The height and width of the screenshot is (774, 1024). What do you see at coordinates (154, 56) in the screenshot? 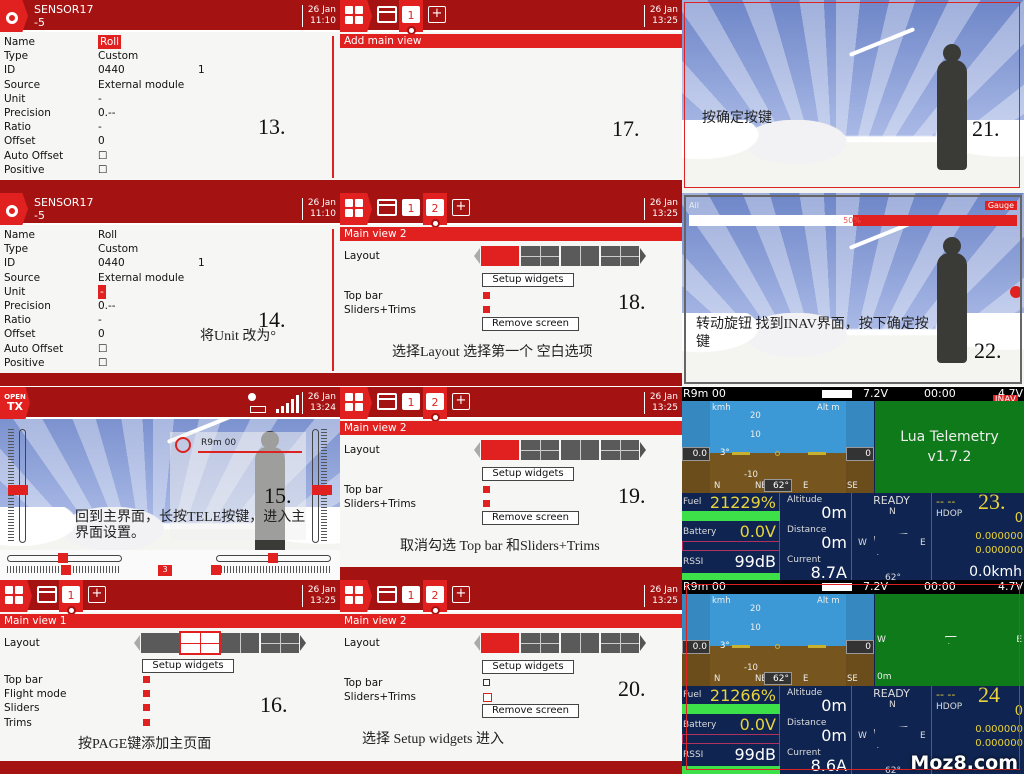
I see `field-row: Type Custom` at bounding box center [154, 56].